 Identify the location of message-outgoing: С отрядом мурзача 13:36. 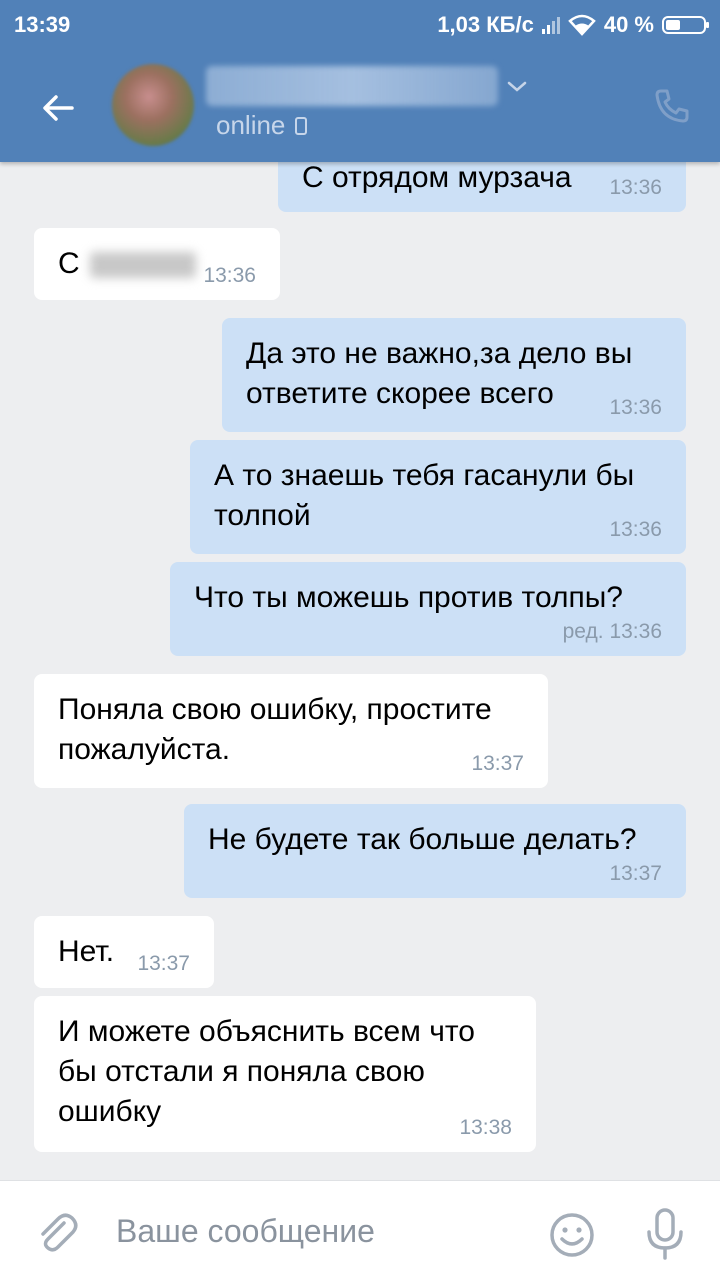
(482, 187).